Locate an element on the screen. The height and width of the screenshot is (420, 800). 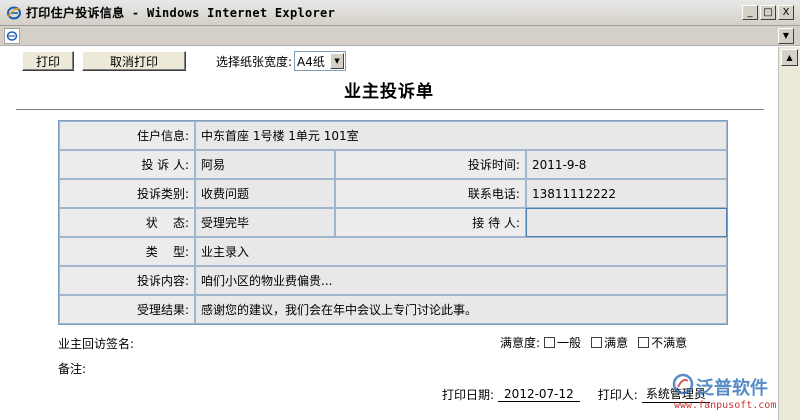
watermark-url: www.fanpusoft.com is located at coordinates (725, 405).